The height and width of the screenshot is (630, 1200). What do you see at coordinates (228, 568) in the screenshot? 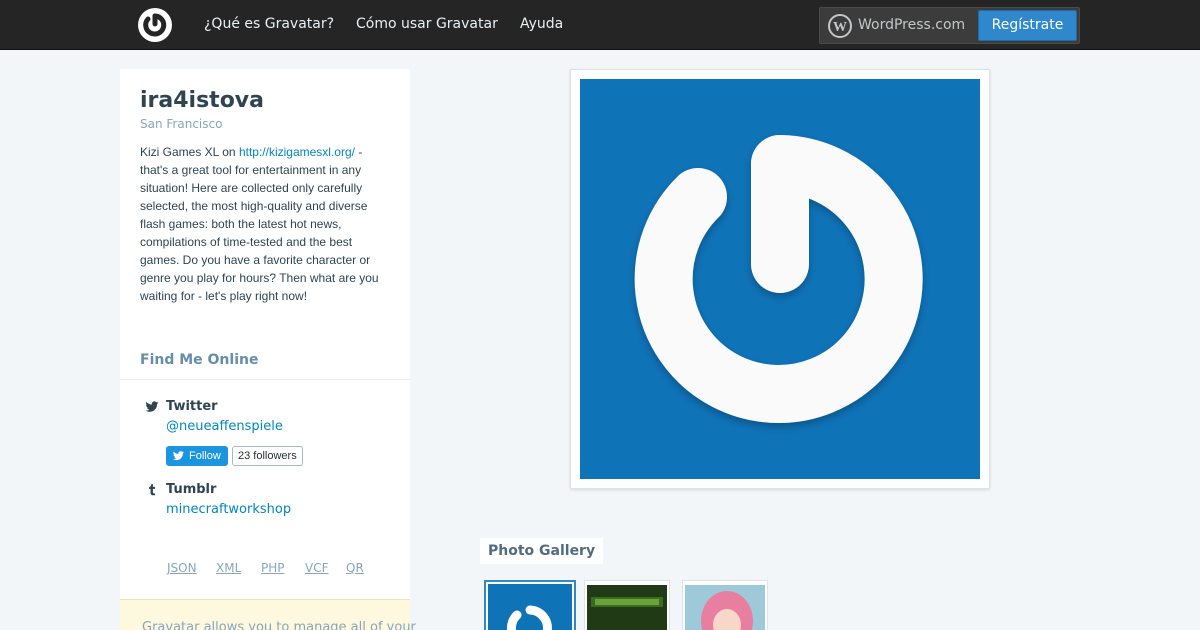
I see `format-link-xml: XML` at bounding box center [228, 568].